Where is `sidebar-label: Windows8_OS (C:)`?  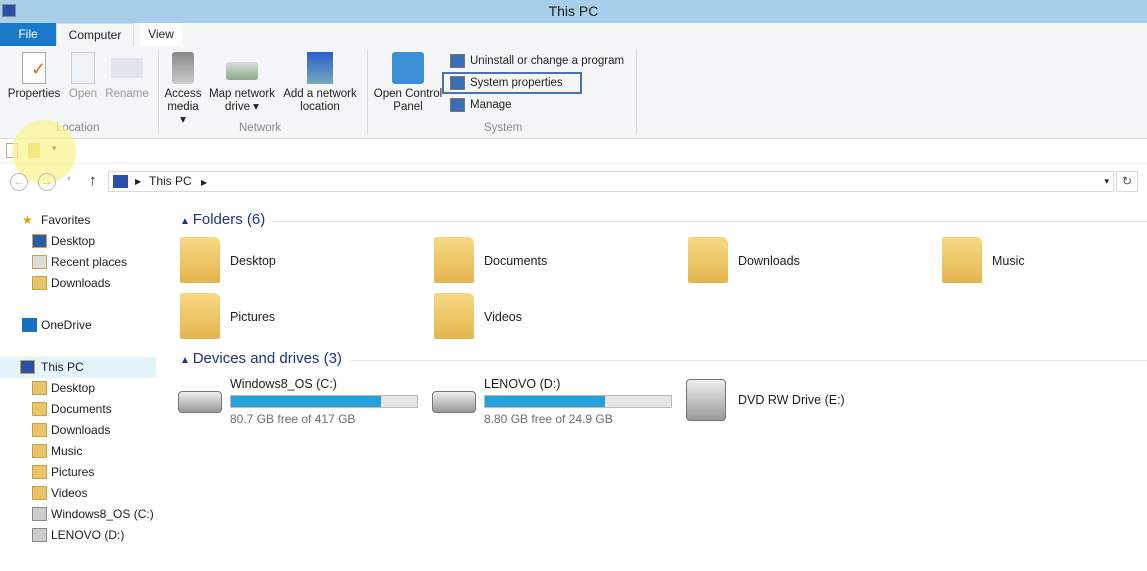
sidebar-label: Windows8_OS (C:) is located at coordinates (102, 514).